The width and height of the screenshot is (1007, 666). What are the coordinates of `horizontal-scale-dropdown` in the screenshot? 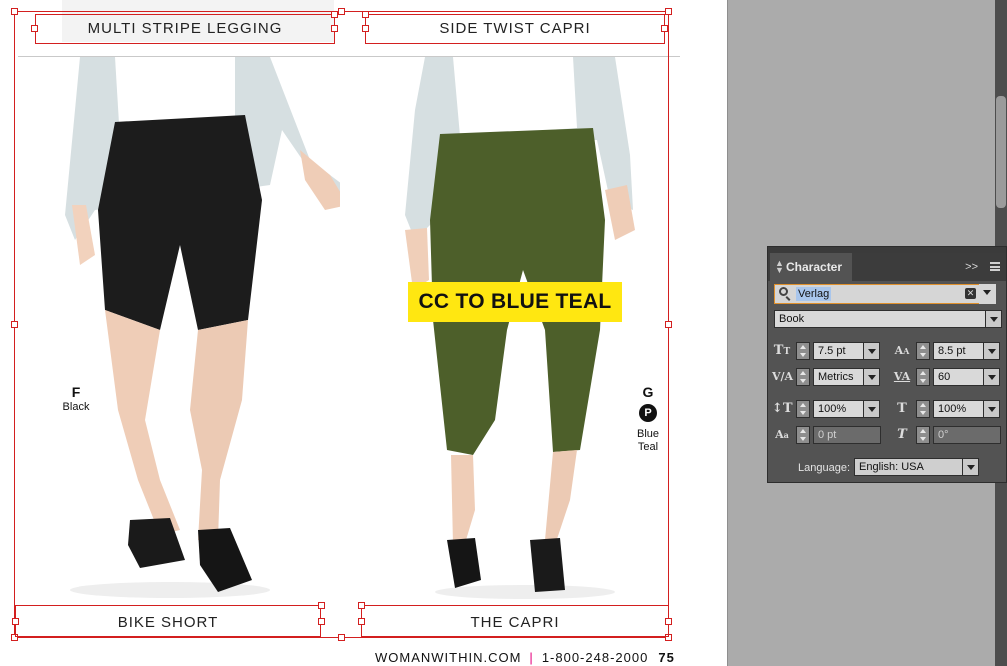 It's located at (991, 409).